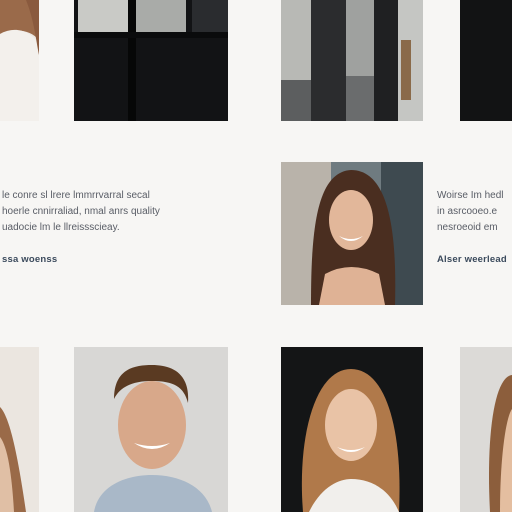 This screenshot has height=512, width=512. Describe the element at coordinates (352, 429) in the screenshot. I see `photo-woman-blonde-smiling` at that location.